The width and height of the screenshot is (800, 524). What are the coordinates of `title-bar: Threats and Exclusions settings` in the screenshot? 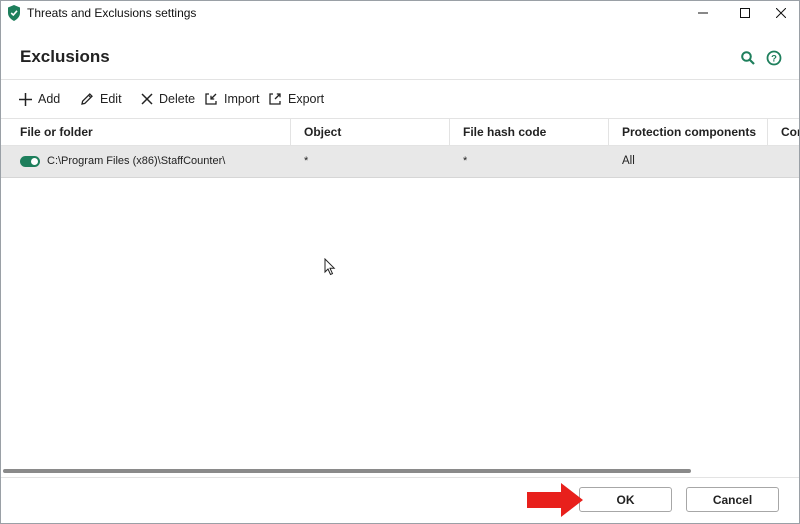 It's located at (400, 13).